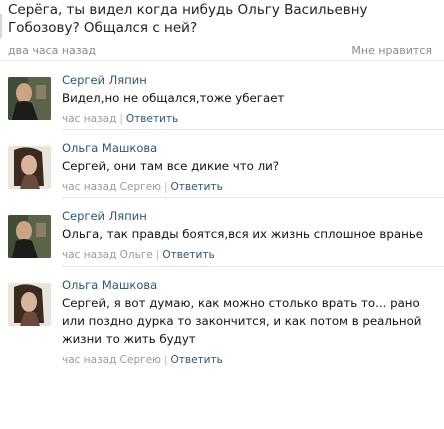 The image size is (444, 429). What do you see at coordinates (1, 26) in the screenshot?
I see `post-quote-bar` at bounding box center [1, 26].